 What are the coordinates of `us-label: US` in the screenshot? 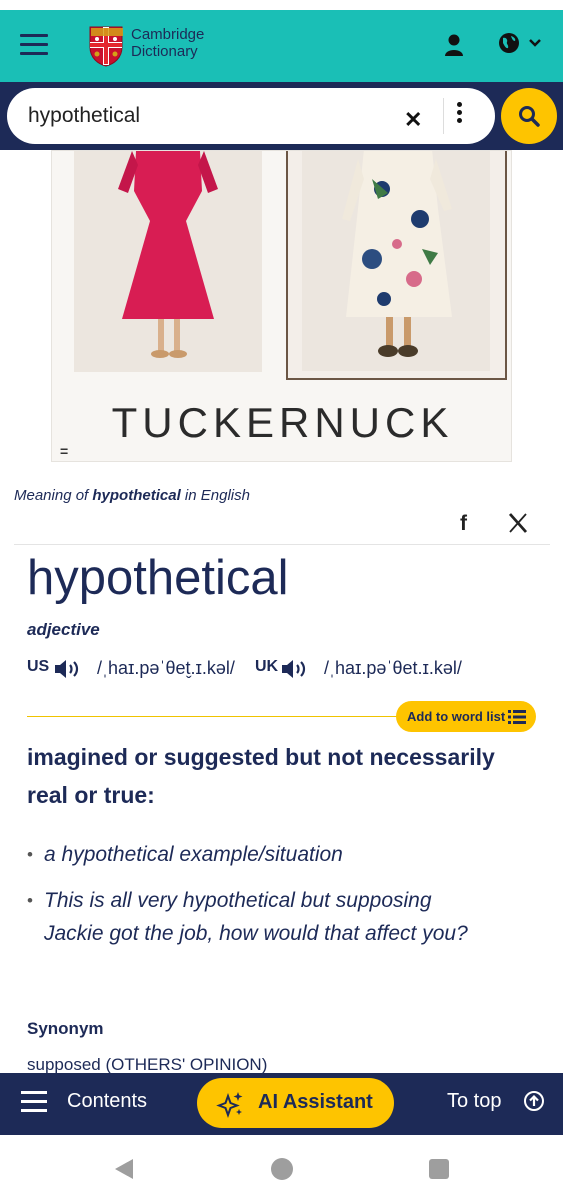 It's located at (38, 666).